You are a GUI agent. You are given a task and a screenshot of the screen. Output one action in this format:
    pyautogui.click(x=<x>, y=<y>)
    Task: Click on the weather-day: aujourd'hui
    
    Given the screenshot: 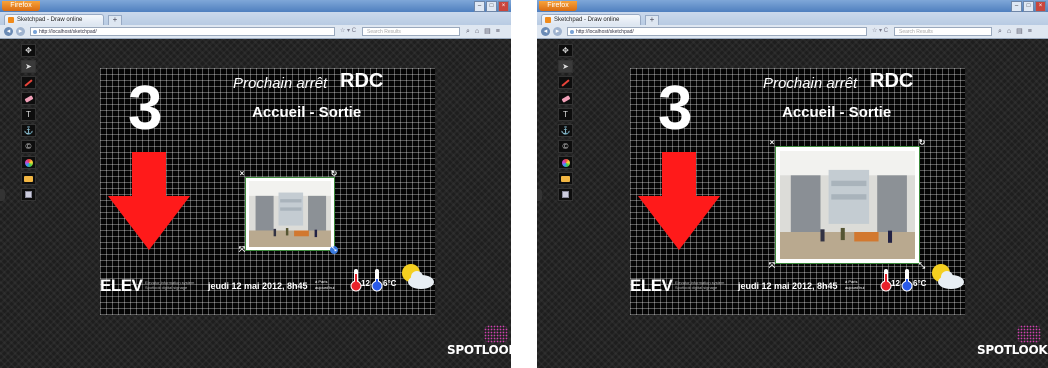 What is the action you would take?
    pyautogui.click(x=855, y=287)
    